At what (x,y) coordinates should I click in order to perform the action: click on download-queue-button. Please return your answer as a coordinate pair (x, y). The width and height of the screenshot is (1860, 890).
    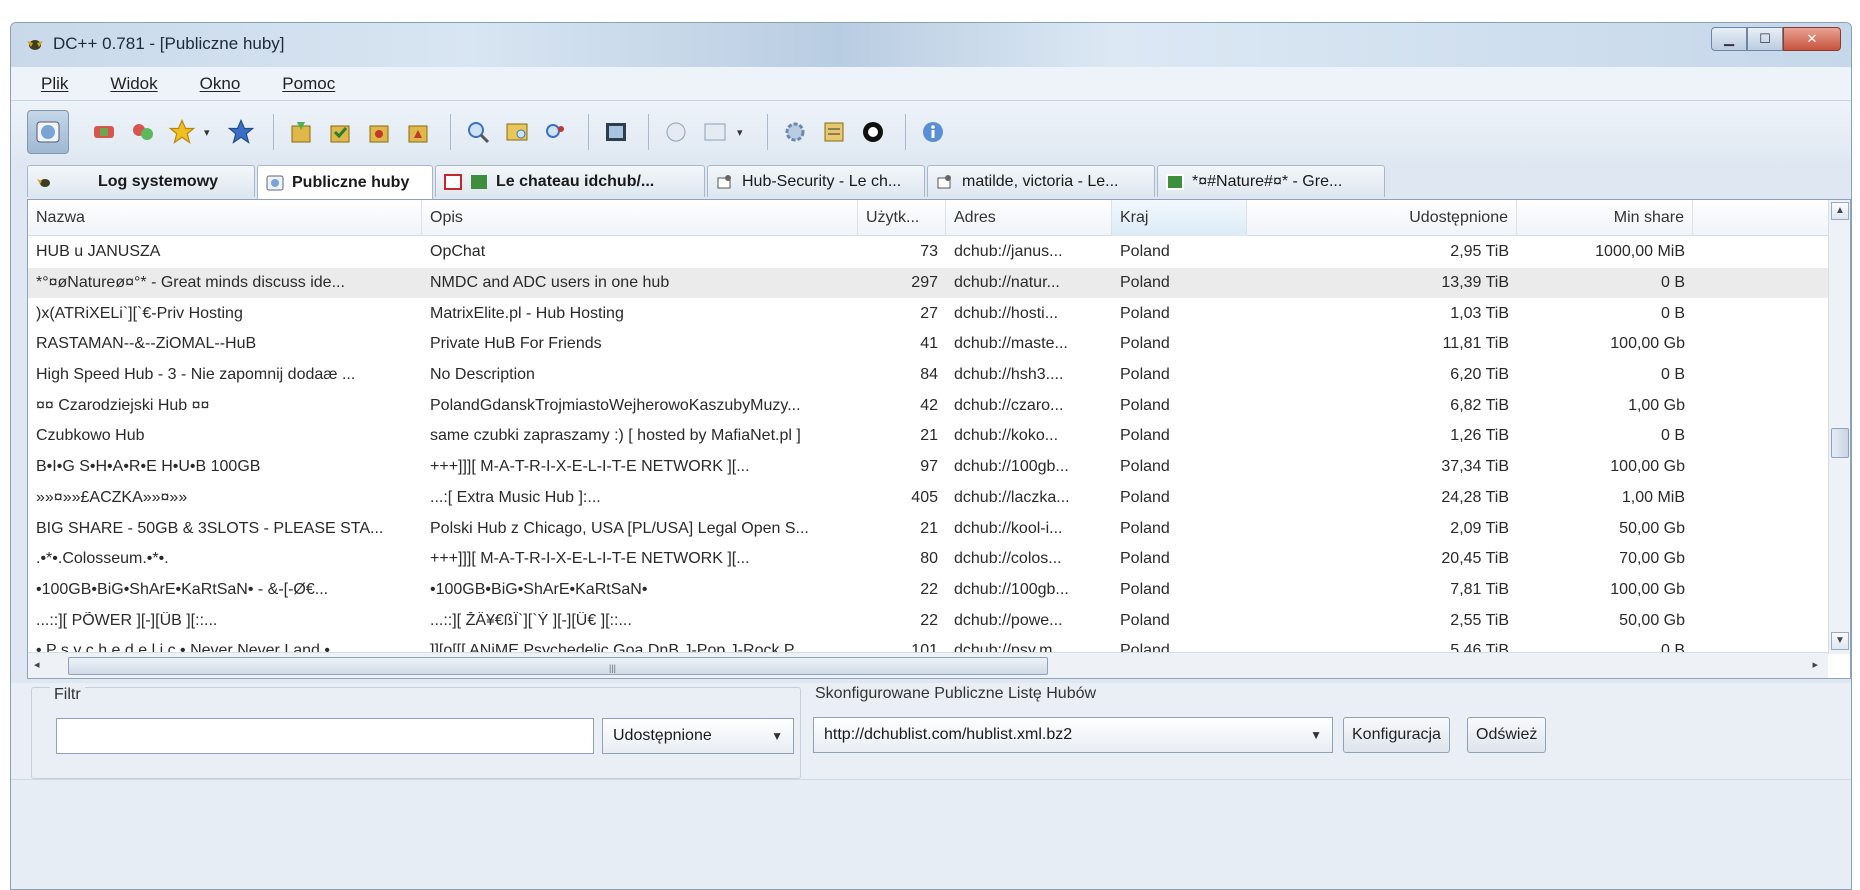
    Looking at the image, I should click on (301, 132).